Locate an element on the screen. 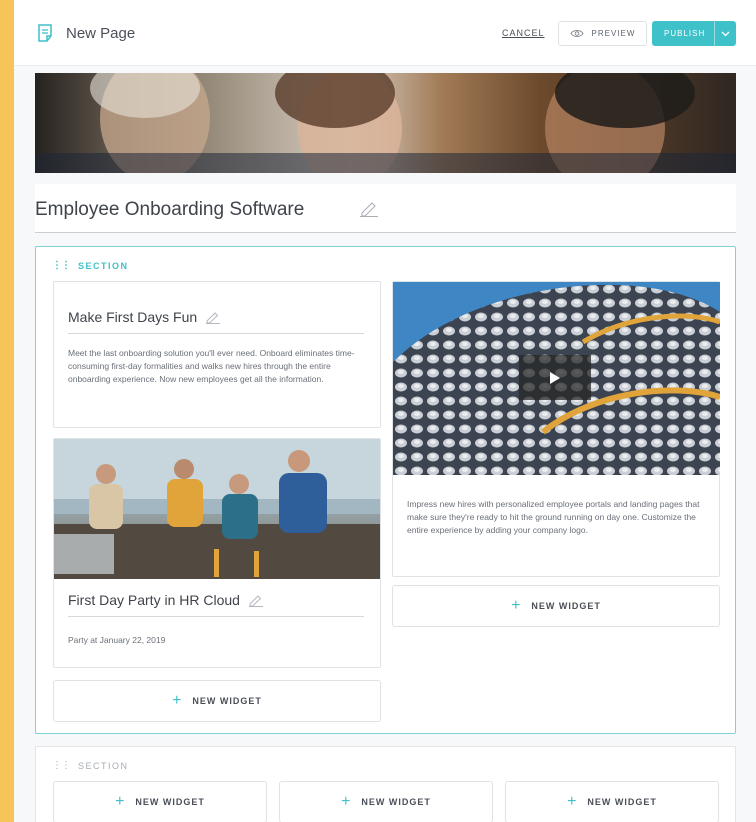  publish-button: PUBLISH is located at coordinates (694, 33).